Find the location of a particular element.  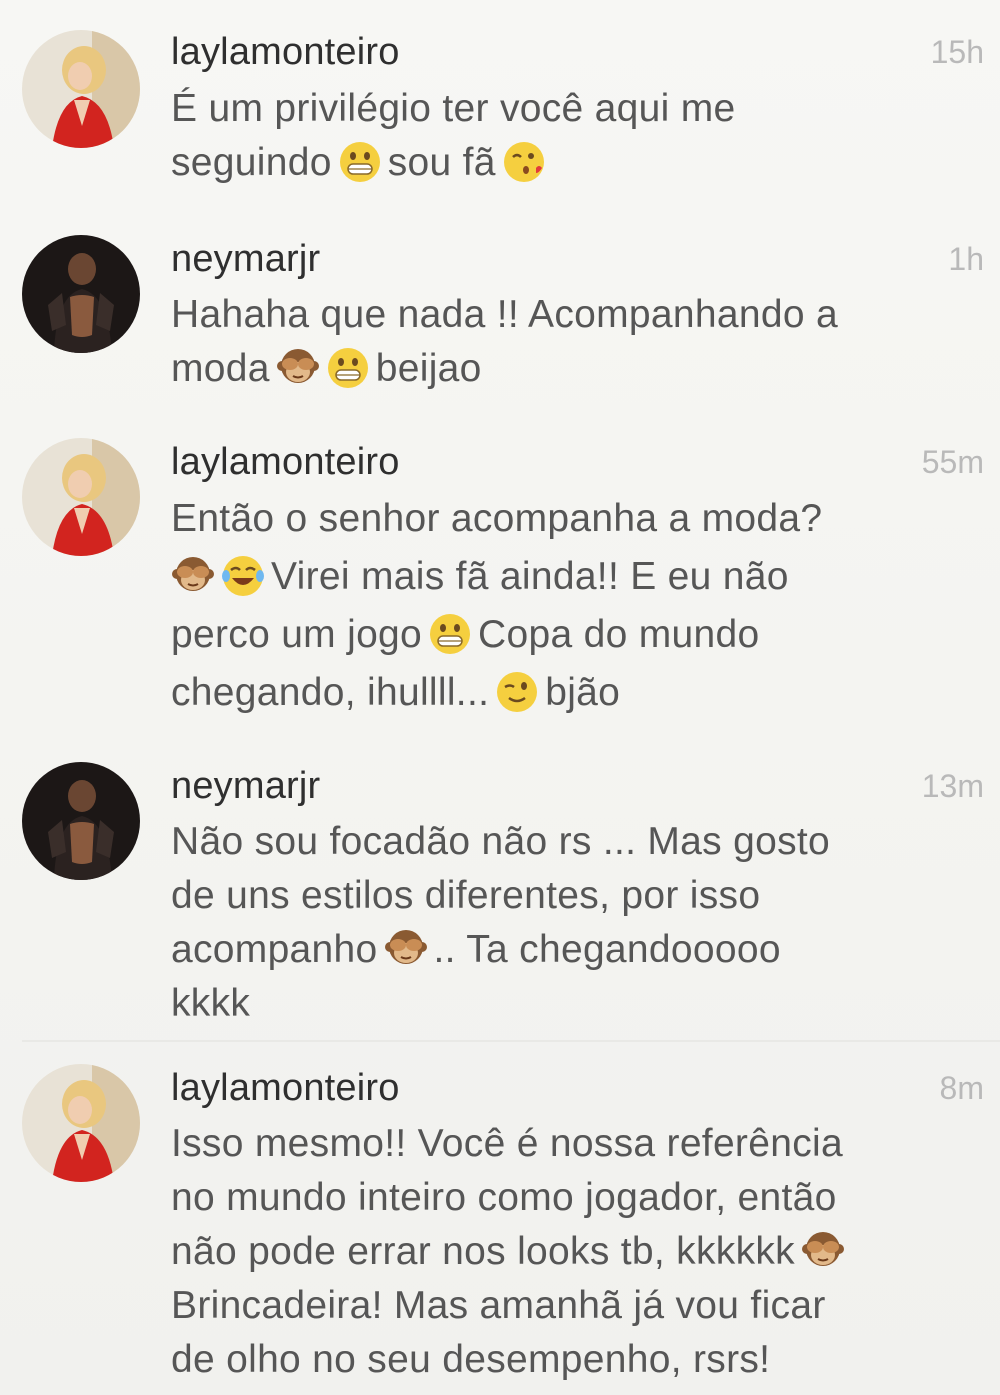

comment-line: de olho no seu desempenho, rsrs! is located at coordinates (471, 1359).